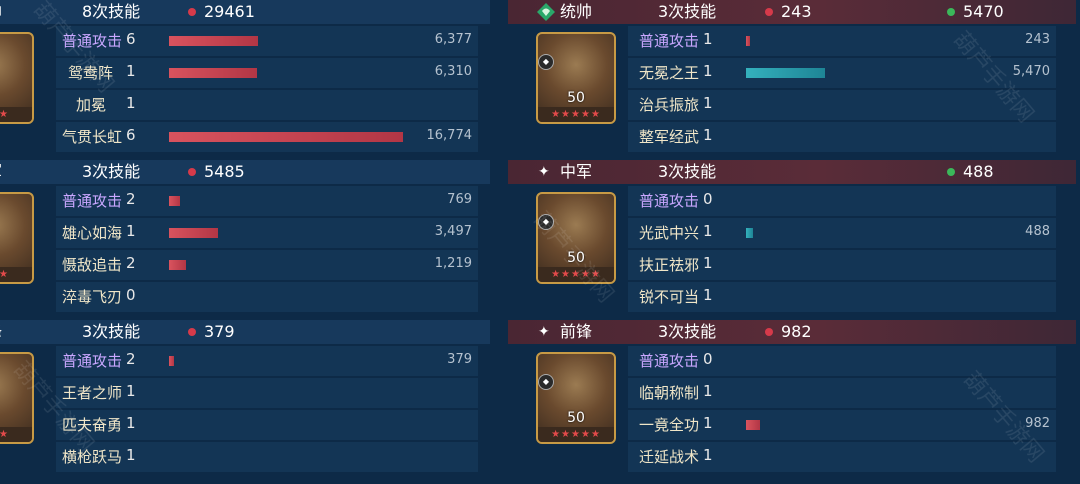 The image size is (1080, 484). What do you see at coordinates (978, 171) in the screenshot?
I see `total-heal-value: 488` at bounding box center [978, 171].